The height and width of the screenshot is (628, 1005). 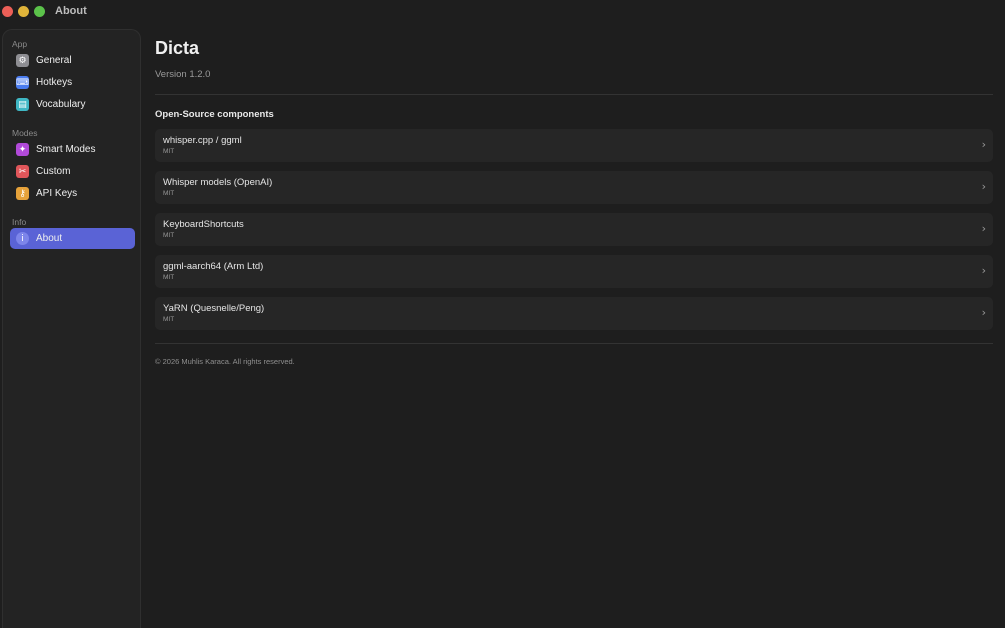 I want to click on component-row: ggml-aarch64 (Arm Ltd) MIT ›, so click(x=574, y=271).